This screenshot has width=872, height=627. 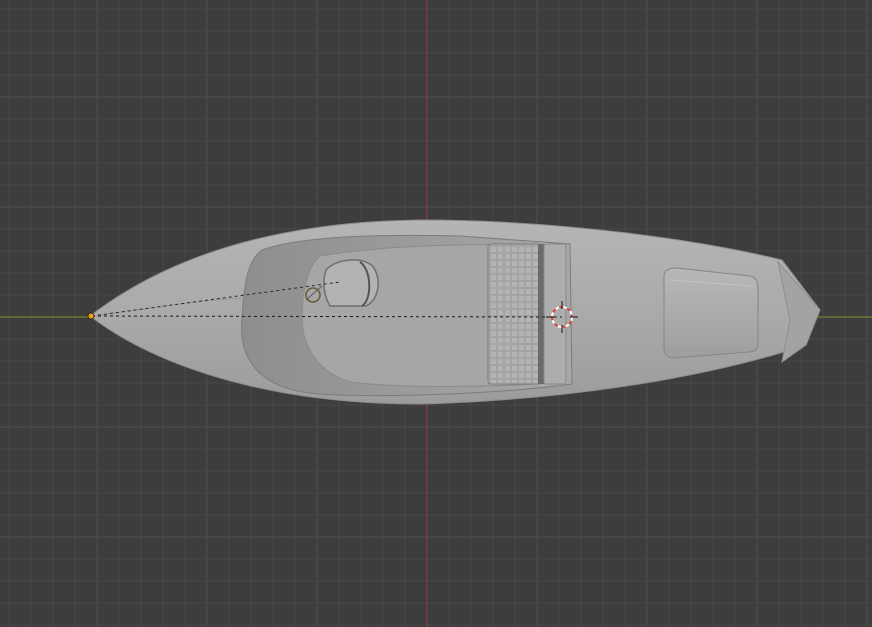 What do you see at coordinates (711, 313) in the screenshot?
I see `engine-hatch` at bounding box center [711, 313].